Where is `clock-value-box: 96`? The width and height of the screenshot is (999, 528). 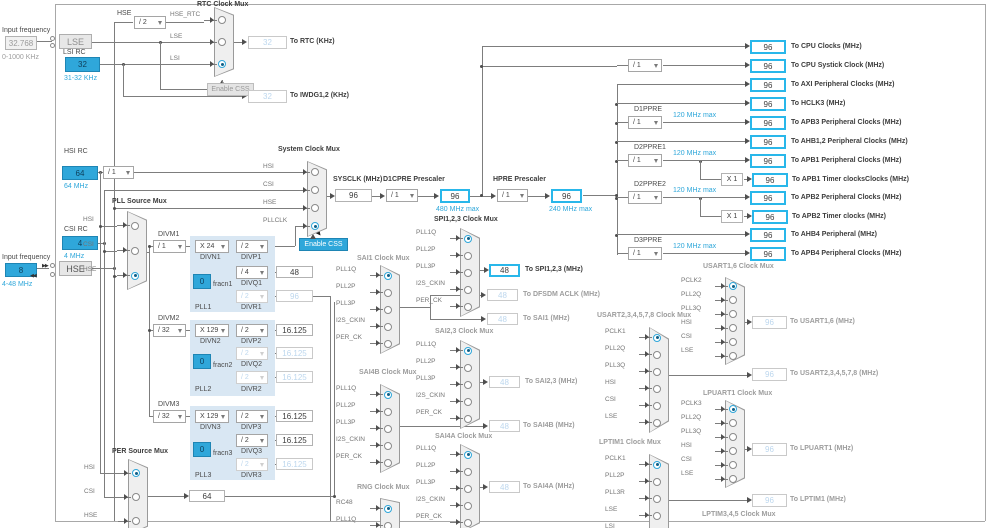 clock-value-box: 96 is located at coordinates (768, 235).